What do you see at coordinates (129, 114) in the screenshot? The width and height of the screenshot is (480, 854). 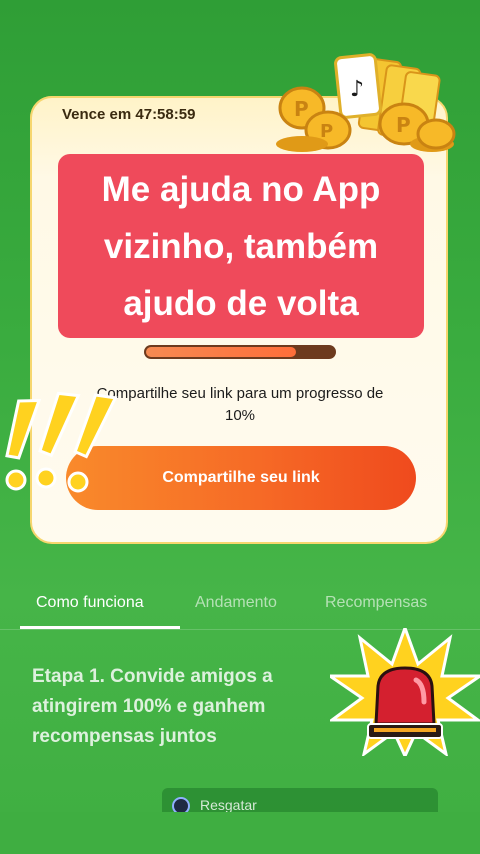 I see `expiry-timer: Vence em 47:58:59` at bounding box center [129, 114].